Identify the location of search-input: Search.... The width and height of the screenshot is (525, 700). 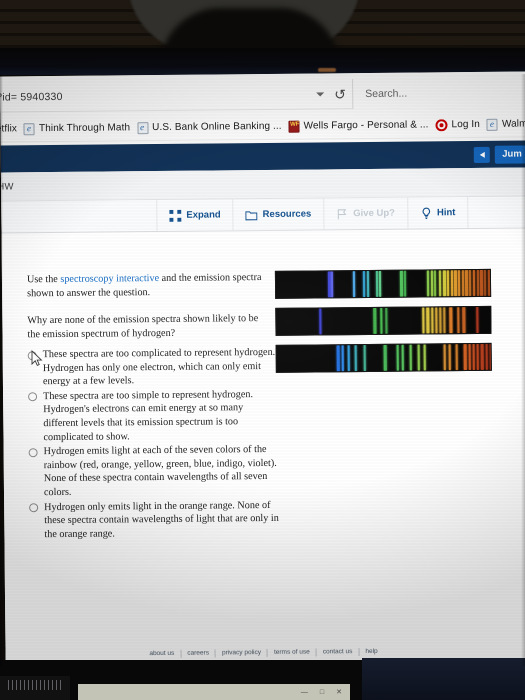
(438, 92).